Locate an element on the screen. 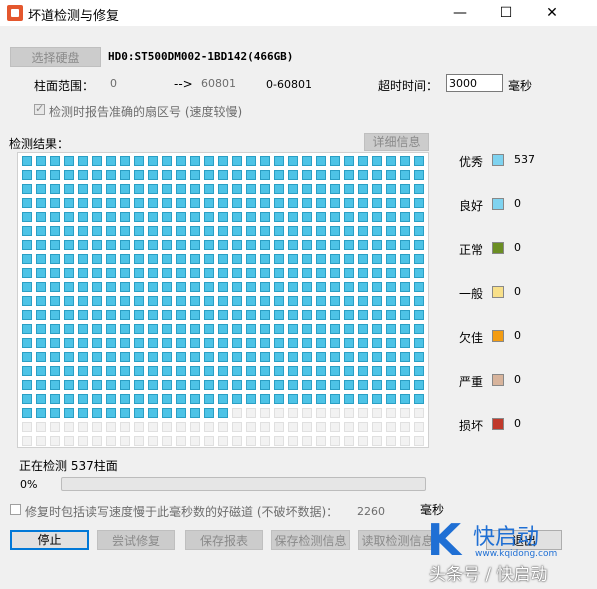 The image size is (597, 589). select-disk-button: 选择硬盘 is located at coordinates (55, 57).